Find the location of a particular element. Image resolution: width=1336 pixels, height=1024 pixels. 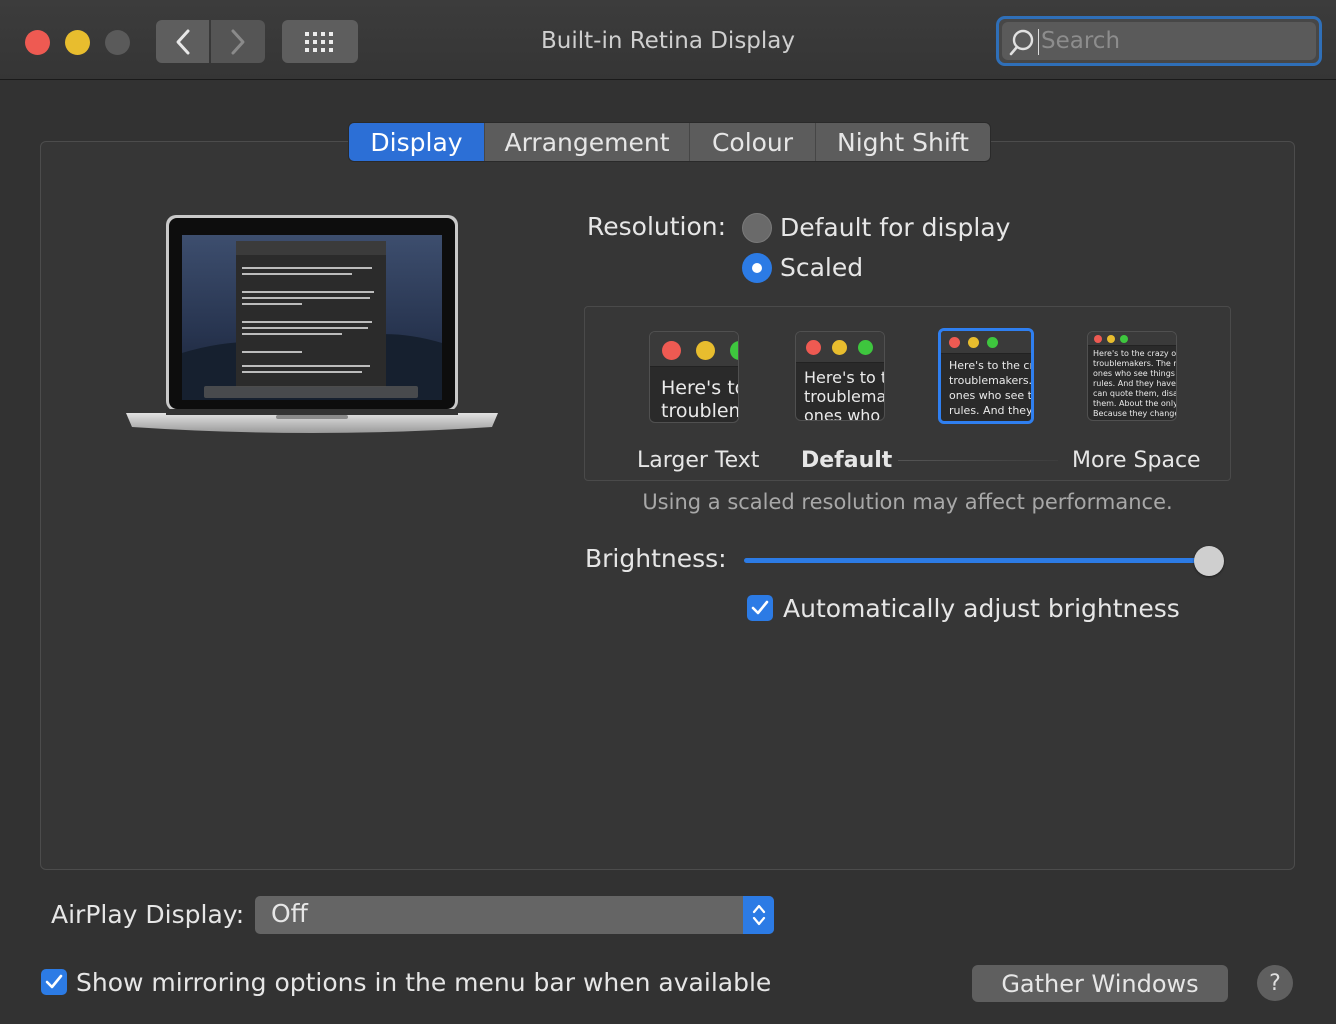

resolution-label: Resolution: is located at coordinates (657, 226).